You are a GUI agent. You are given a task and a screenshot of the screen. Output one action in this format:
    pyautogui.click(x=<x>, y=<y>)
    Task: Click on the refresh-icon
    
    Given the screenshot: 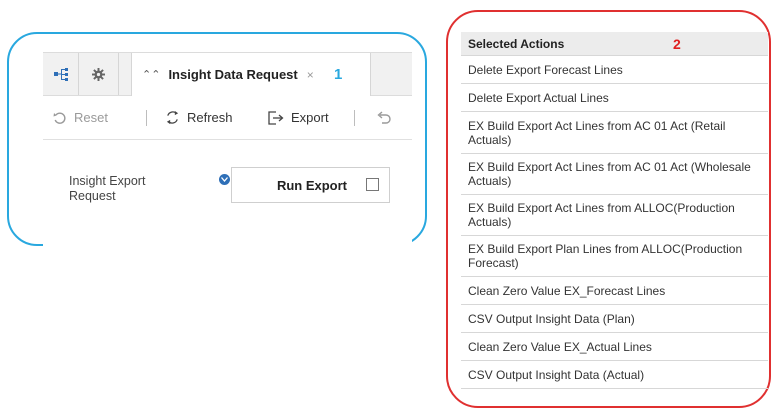 What is the action you would take?
    pyautogui.click(x=172, y=117)
    